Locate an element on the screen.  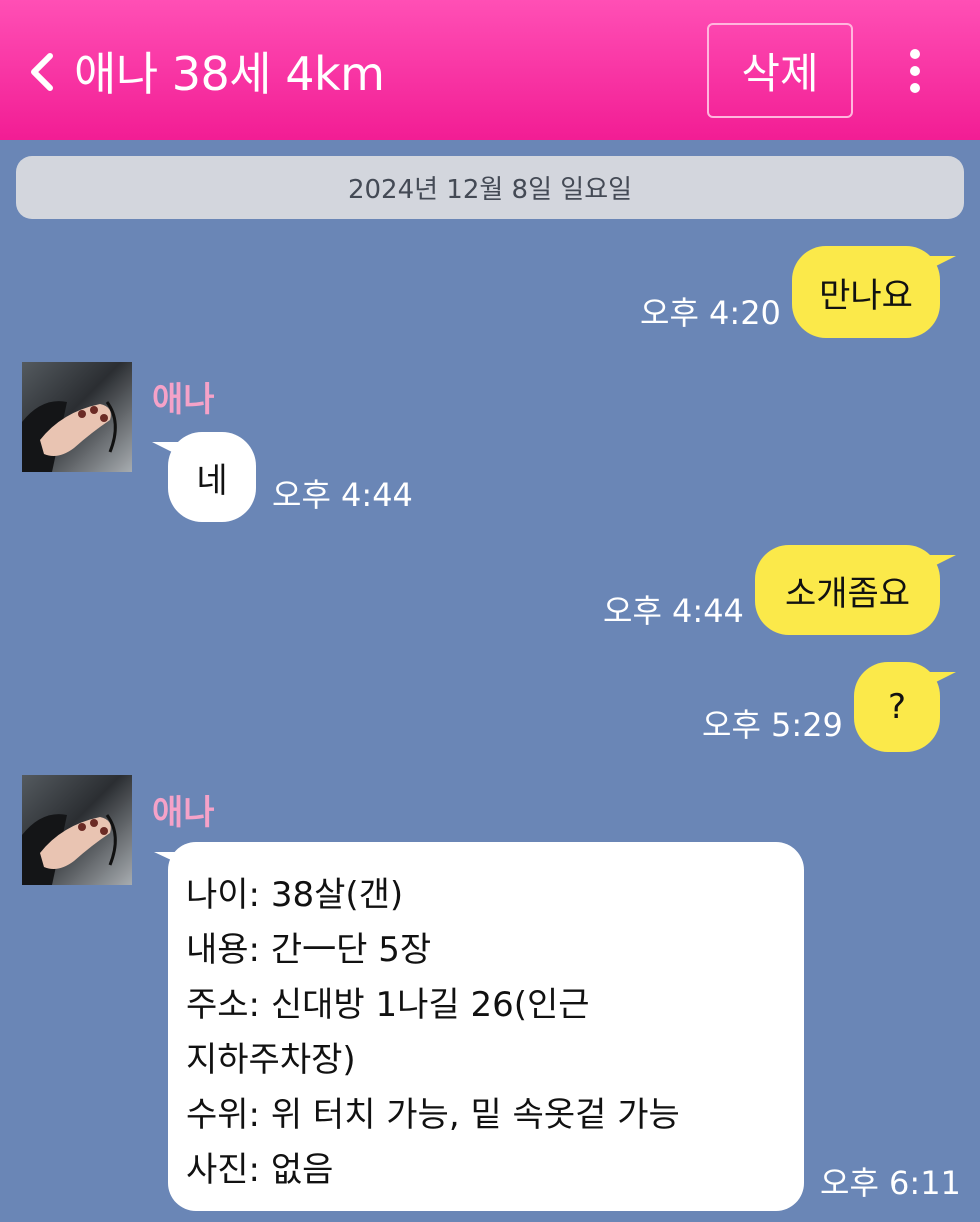
message-line: 수위: 위 터치 가능, 밑 속옷겉 가능 is located at coordinates (433, 1115).